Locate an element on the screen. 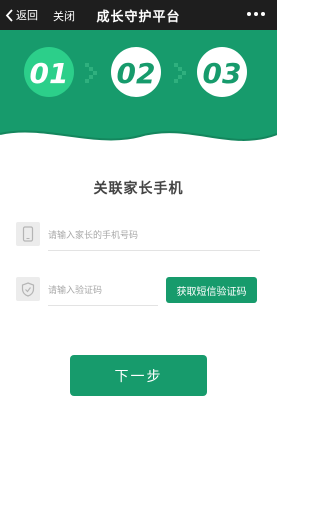 Image resolution: width=320 pixels, height=518 pixels. step-3-label: 03 is located at coordinates (222, 73).